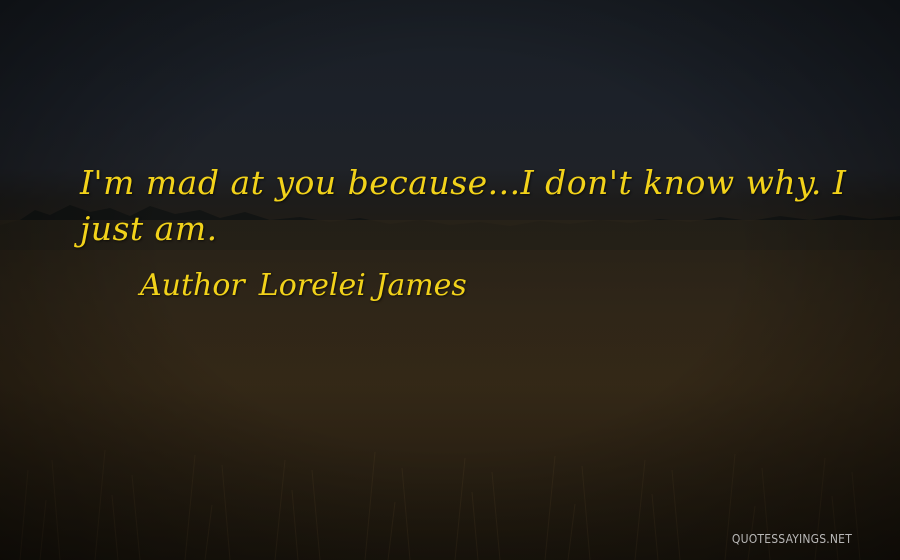 The height and width of the screenshot is (560, 900). What do you see at coordinates (362, 285) in the screenshot?
I see `author-name: Lorelei James` at bounding box center [362, 285].